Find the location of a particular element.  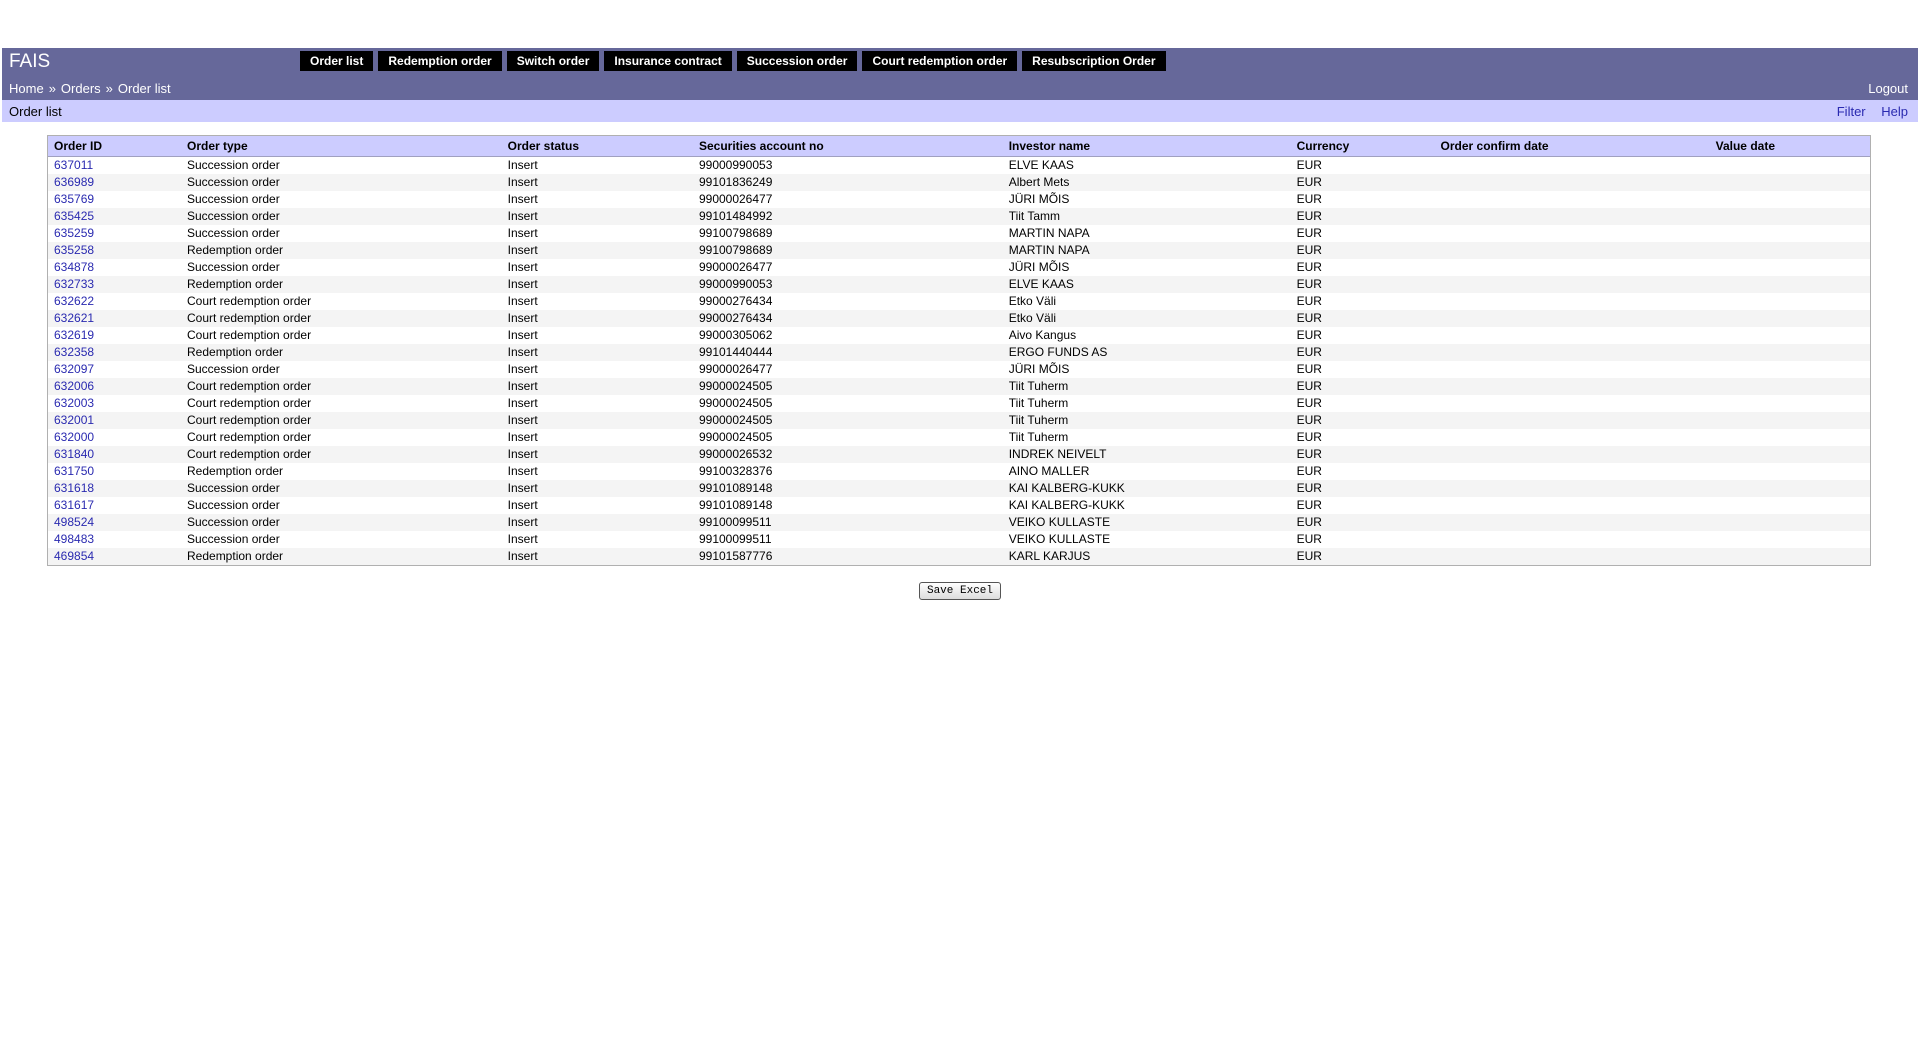

investor-name-cell: INDREK NEIVELT is located at coordinates (1146, 454).